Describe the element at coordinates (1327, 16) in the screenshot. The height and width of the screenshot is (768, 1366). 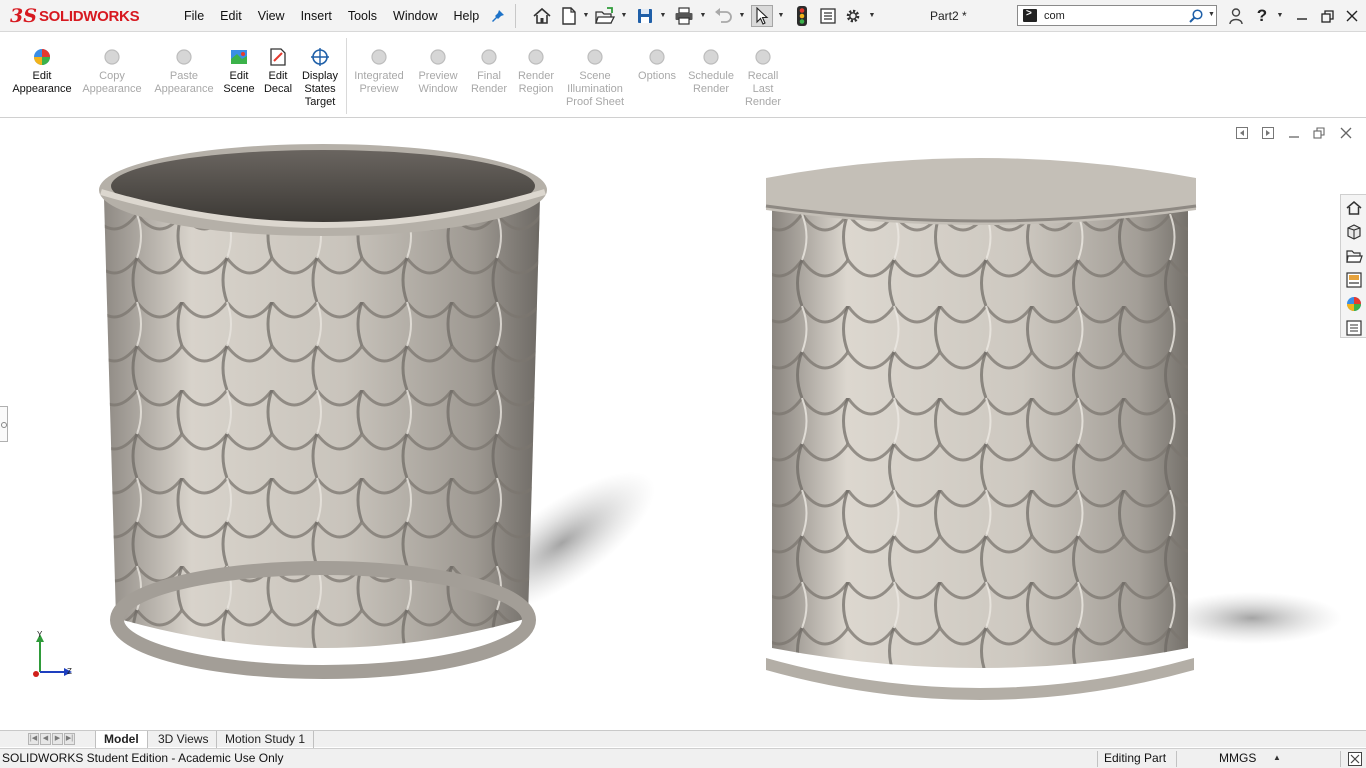
I see `restore-window-button` at that location.